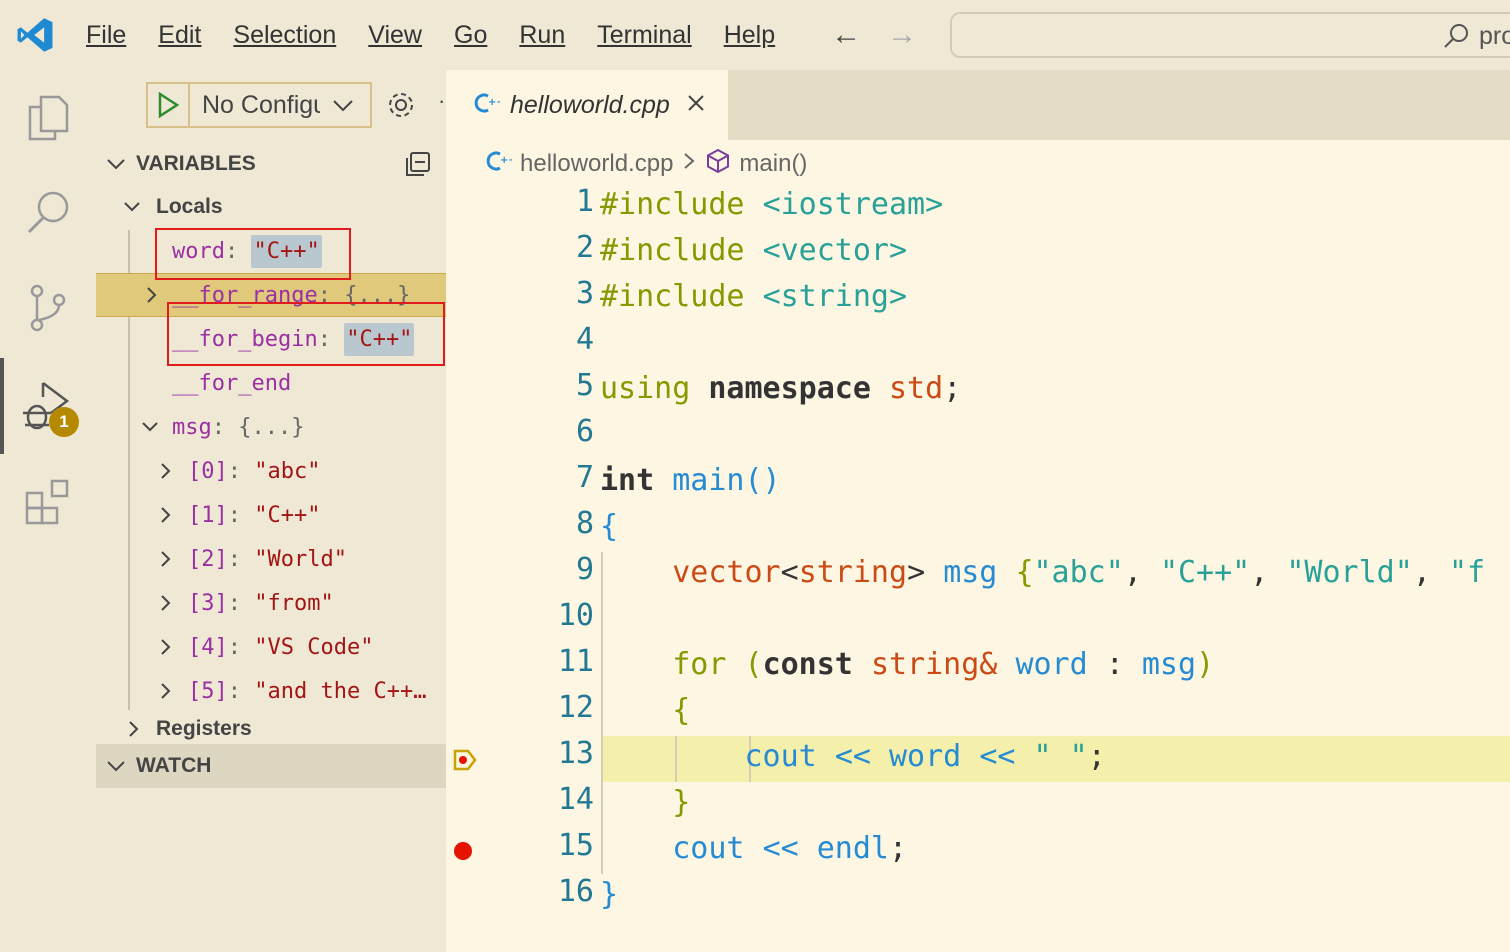 This screenshot has height=952, width=1510. I want to click on code-line: 10, so click(575, 615).